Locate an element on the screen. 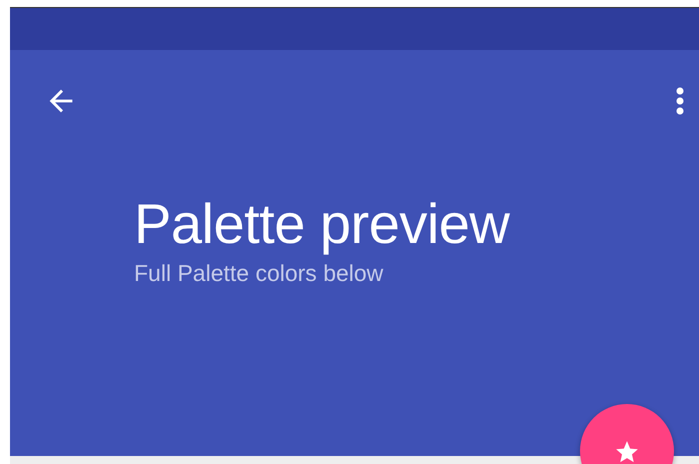 Image resolution: width=699 pixels, height=464 pixels. more-options-button is located at coordinates (680, 101).